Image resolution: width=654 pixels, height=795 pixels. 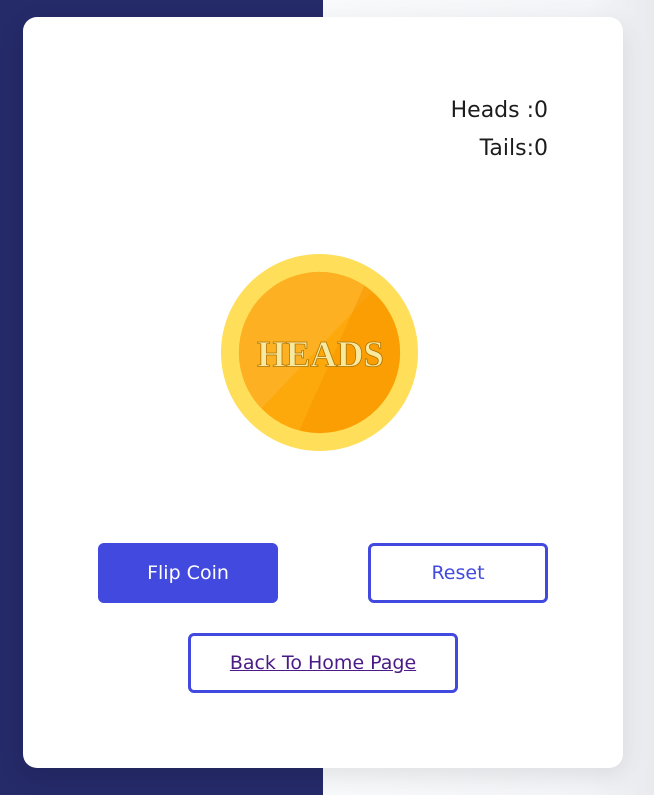 I want to click on reset-button: Reset, so click(x=458, y=573).